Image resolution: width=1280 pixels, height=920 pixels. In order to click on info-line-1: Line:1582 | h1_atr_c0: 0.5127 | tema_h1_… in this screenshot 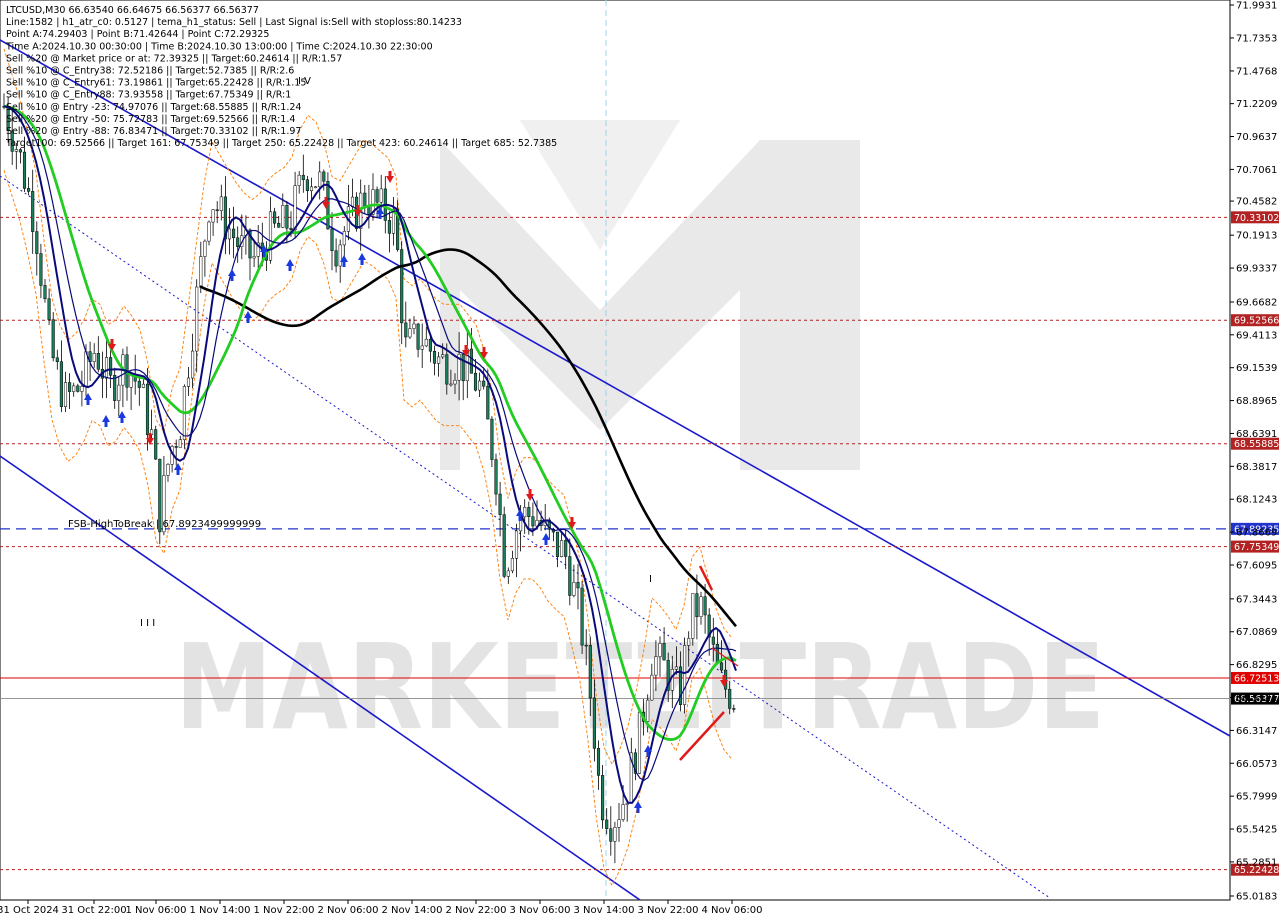, I will do `click(234, 22)`.